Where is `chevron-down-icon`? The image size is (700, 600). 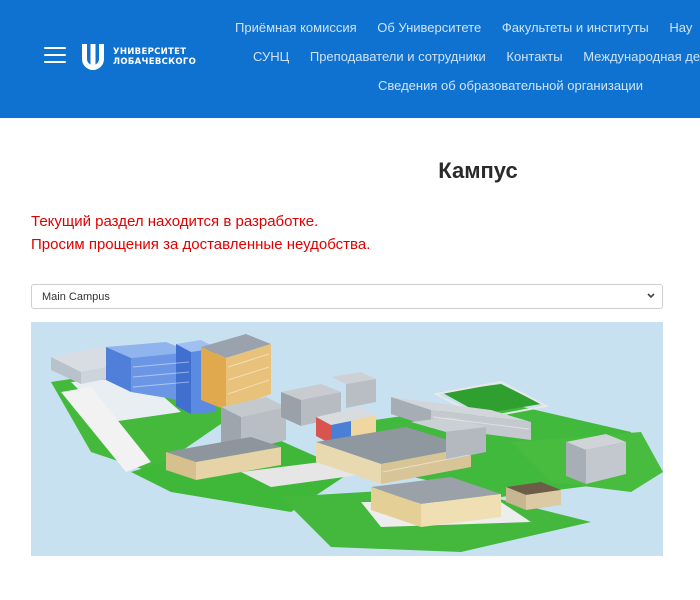
chevron-down-icon is located at coordinates (651, 296).